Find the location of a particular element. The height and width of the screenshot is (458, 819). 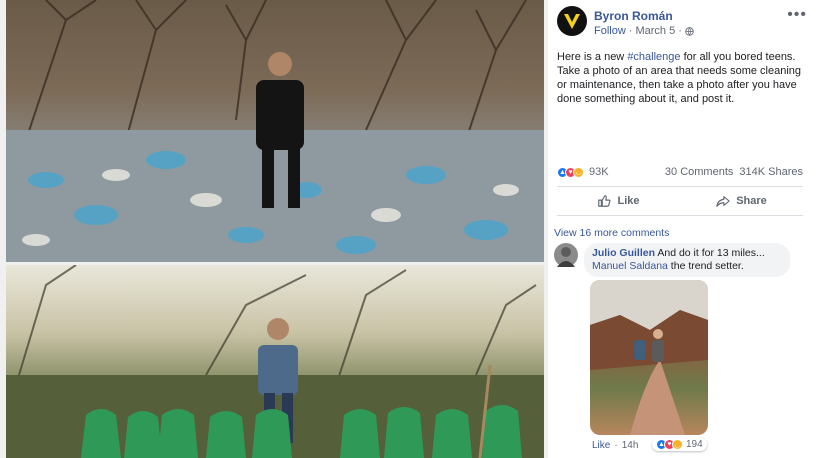

reaction-summary: ▲ ♥ ◡ is located at coordinates (570, 172).